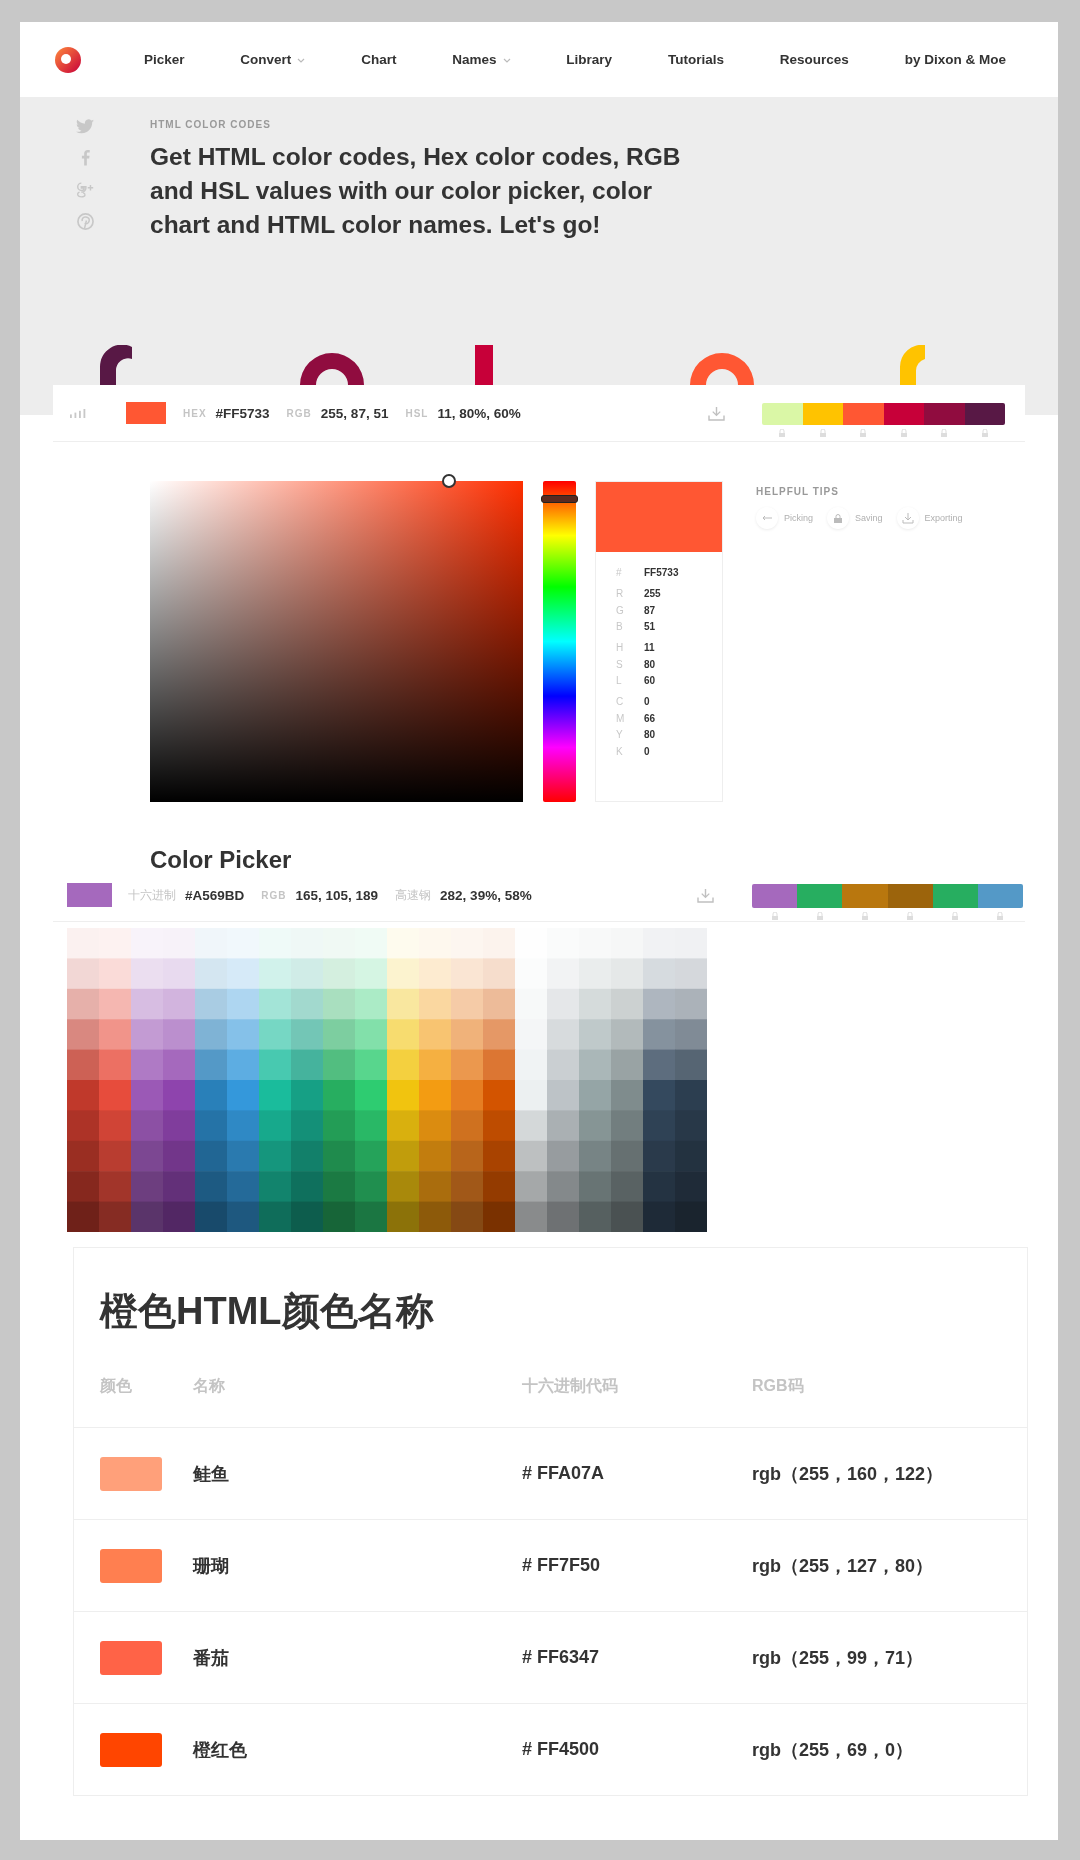  Describe the element at coordinates (211, 1474) in the screenshot. I see `color-name: 鲑鱼` at that location.